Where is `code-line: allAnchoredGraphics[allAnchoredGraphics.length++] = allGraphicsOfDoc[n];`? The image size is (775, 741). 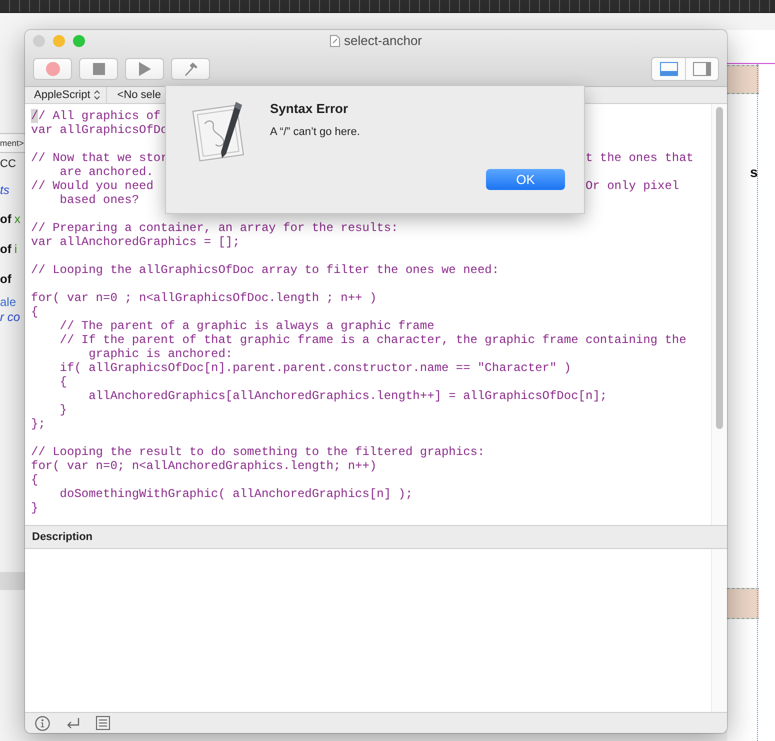 code-line: allAnchoredGraphics[allAnchoredGraphics.length++] = allGraphicsOfDoc[n]; is located at coordinates (348, 396).